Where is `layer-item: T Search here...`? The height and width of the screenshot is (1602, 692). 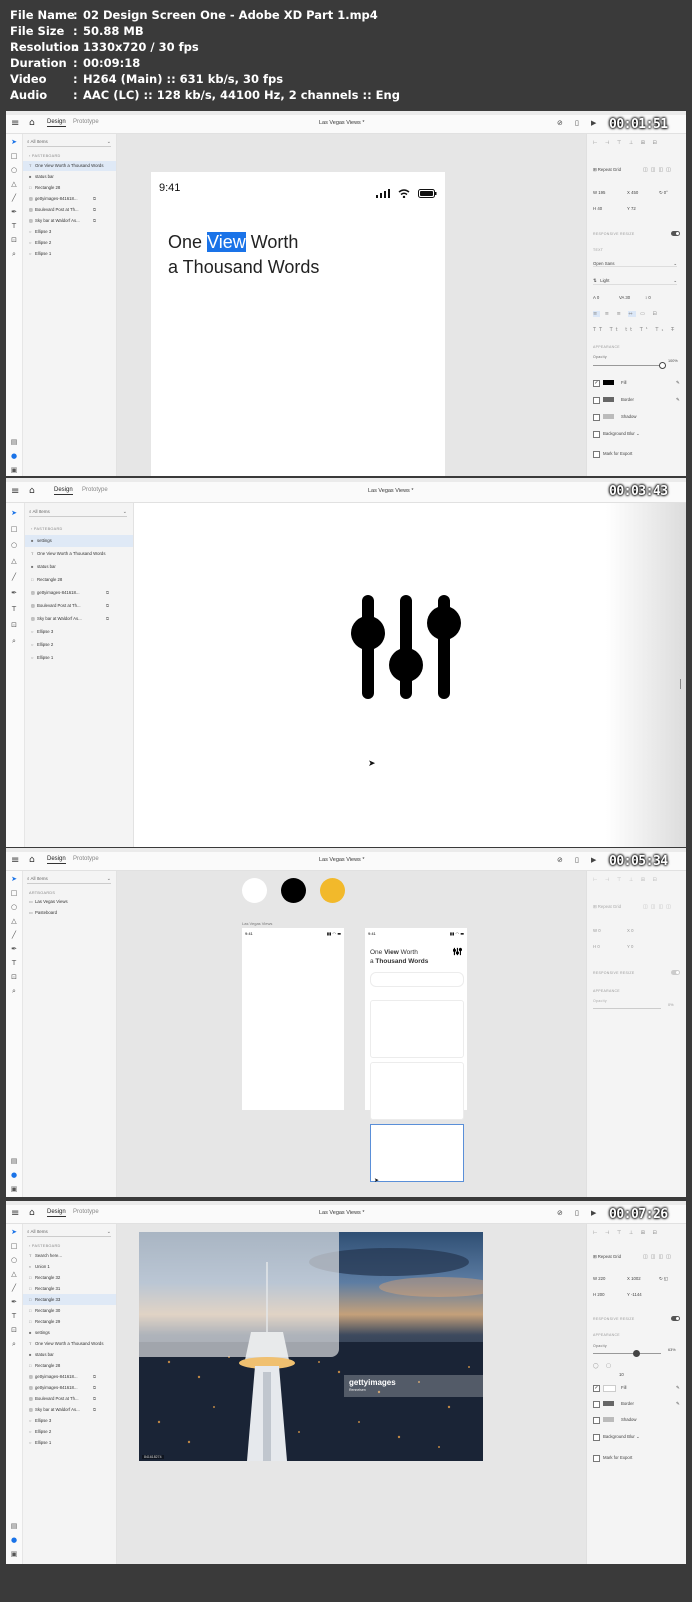 layer-item: T Search here... is located at coordinates (69, 1255).